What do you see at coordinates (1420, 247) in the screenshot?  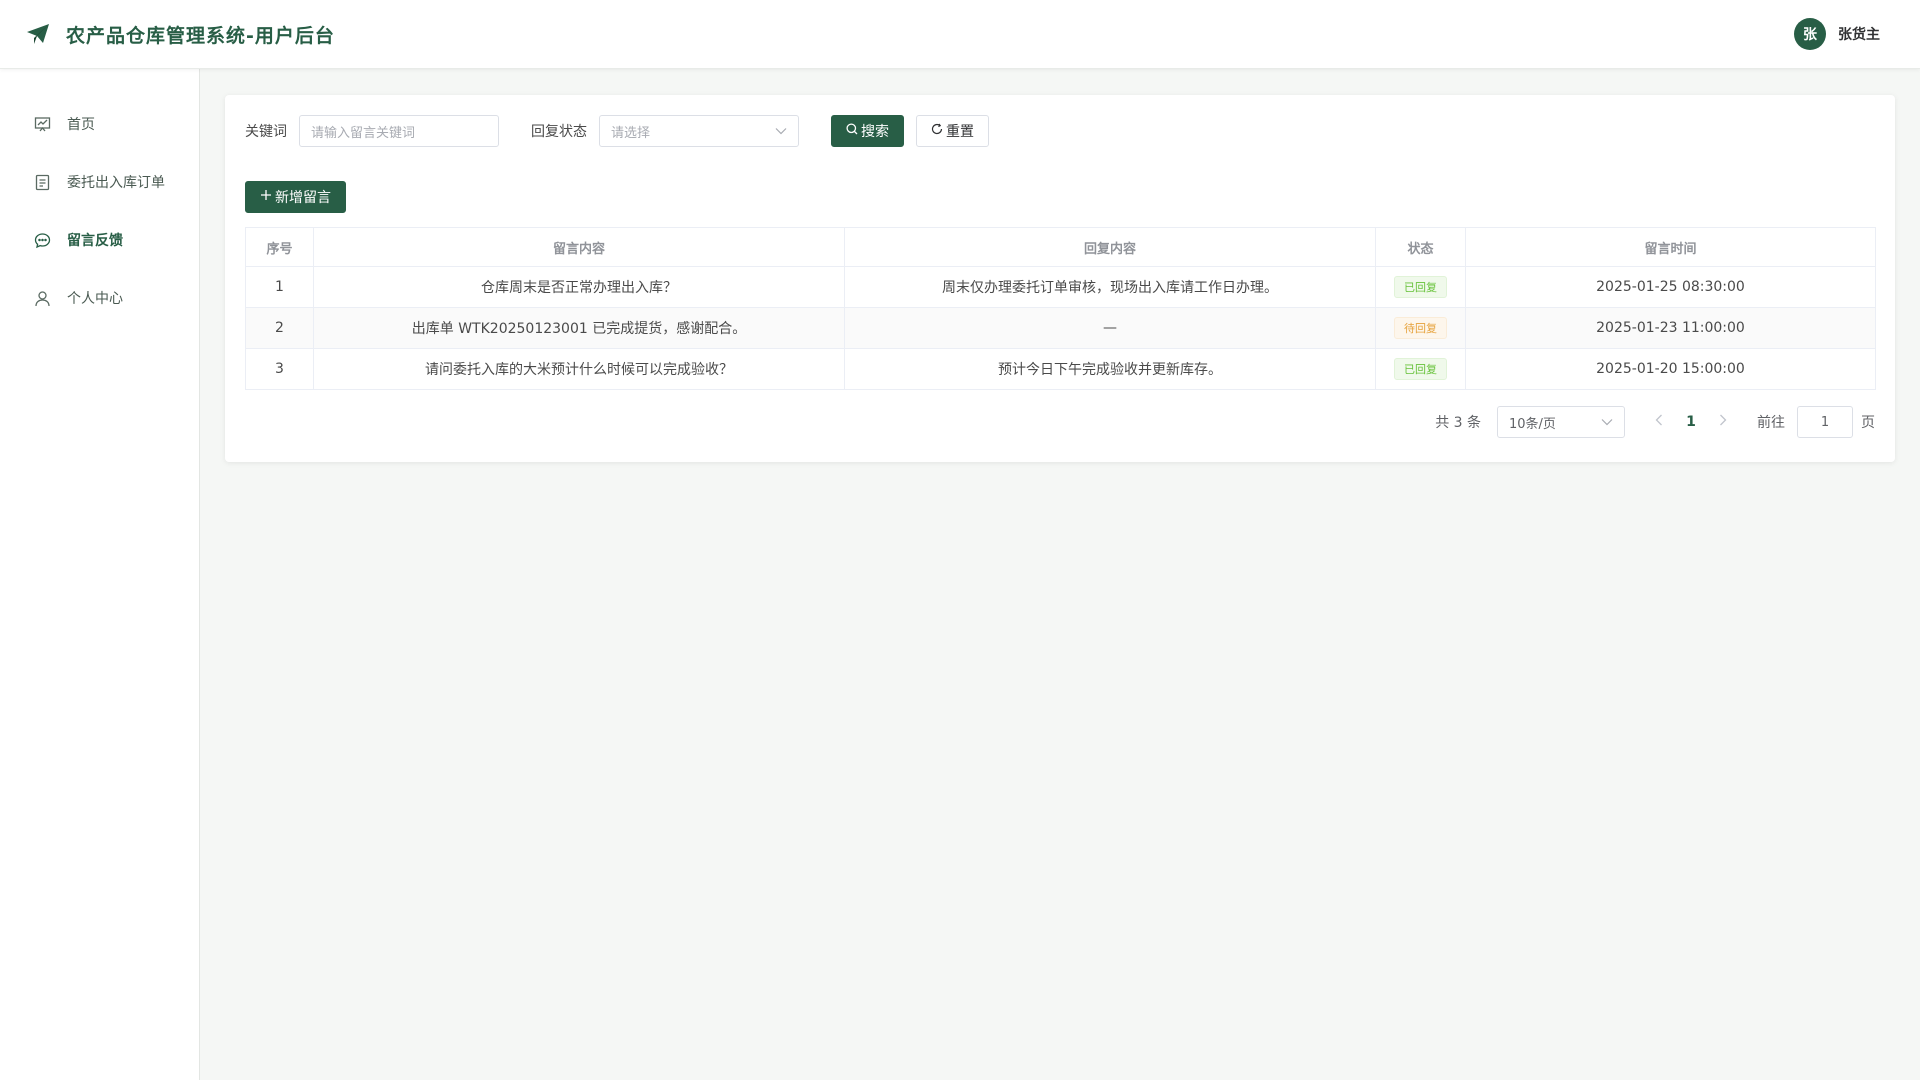 I see `column-header: 状态` at bounding box center [1420, 247].